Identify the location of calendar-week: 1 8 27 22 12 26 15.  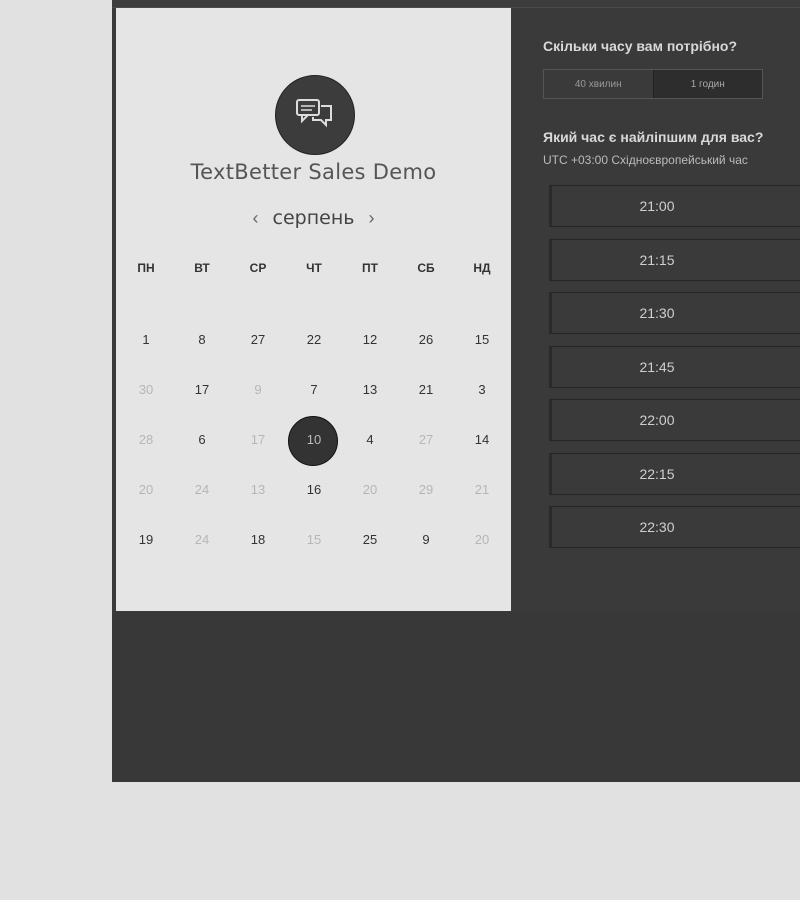
(313, 340).